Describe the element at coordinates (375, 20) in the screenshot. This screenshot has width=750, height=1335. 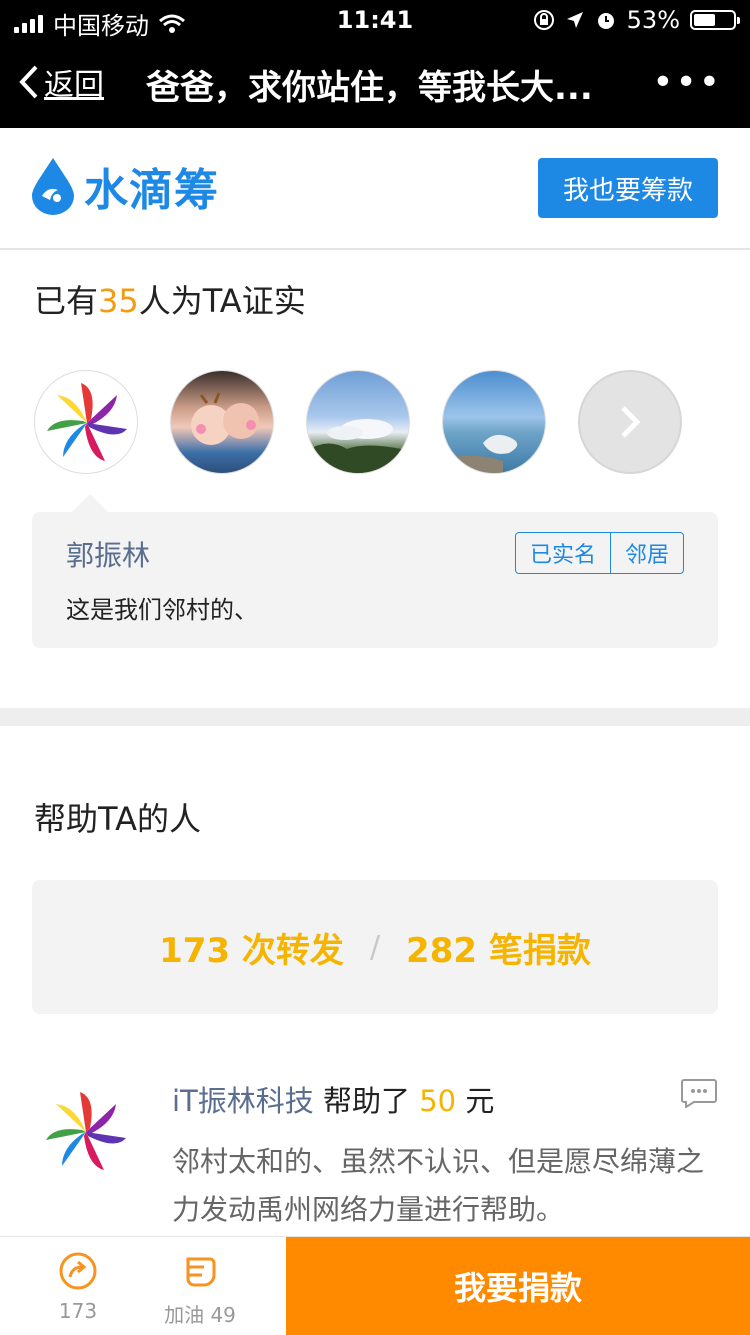
I see `status-bar: 中国移动 11:41 53%` at that location.